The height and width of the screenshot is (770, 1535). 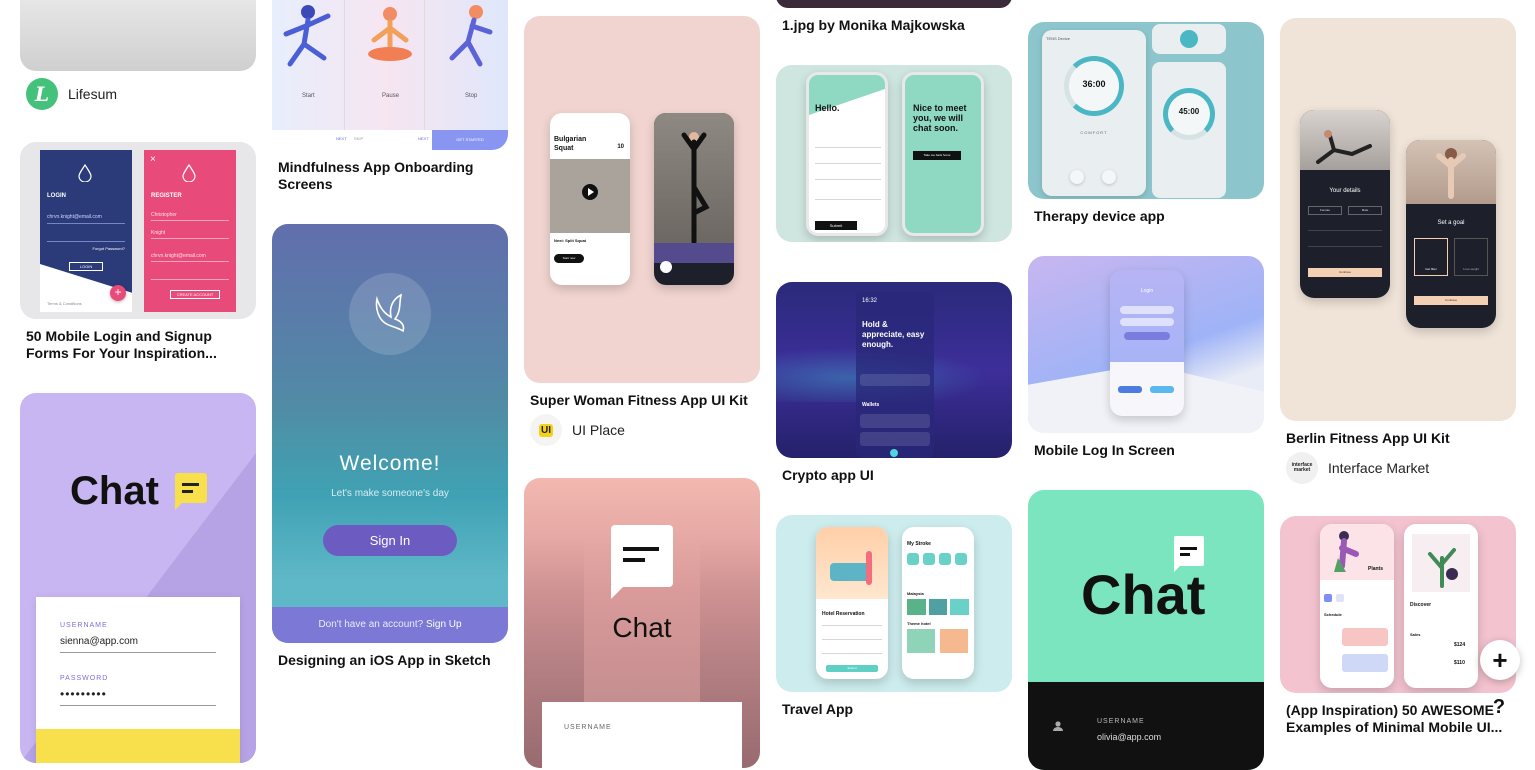 I want to click on create-account-button: CREATE ACCOUNT, so click(x=195, y=294).